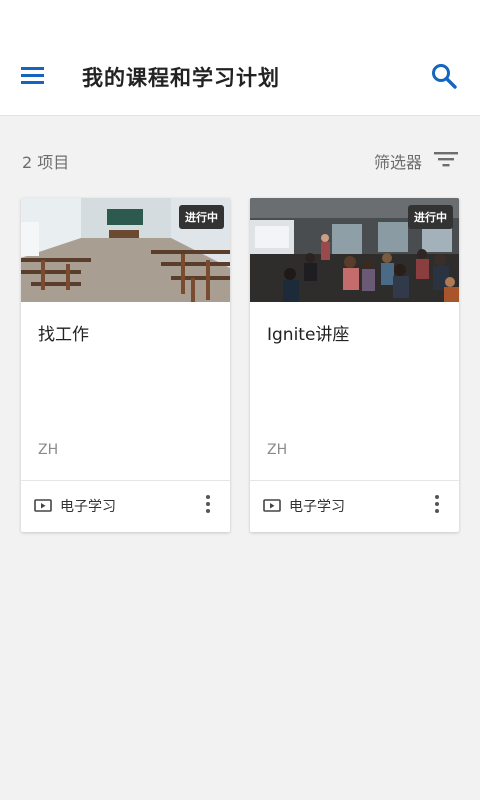 The height and width of the screenshot is (800, 480). I want to click on search-icon, so click(444, 76).